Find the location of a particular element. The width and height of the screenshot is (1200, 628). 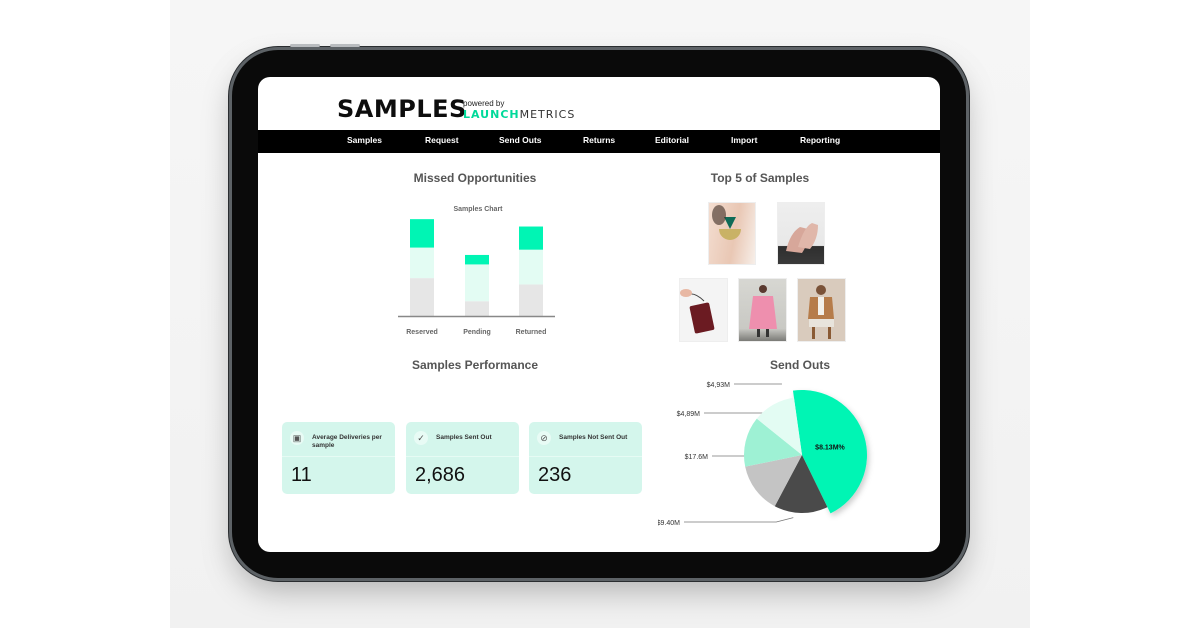

nav-reporting: Reporting is located at coordinates (820, 140).